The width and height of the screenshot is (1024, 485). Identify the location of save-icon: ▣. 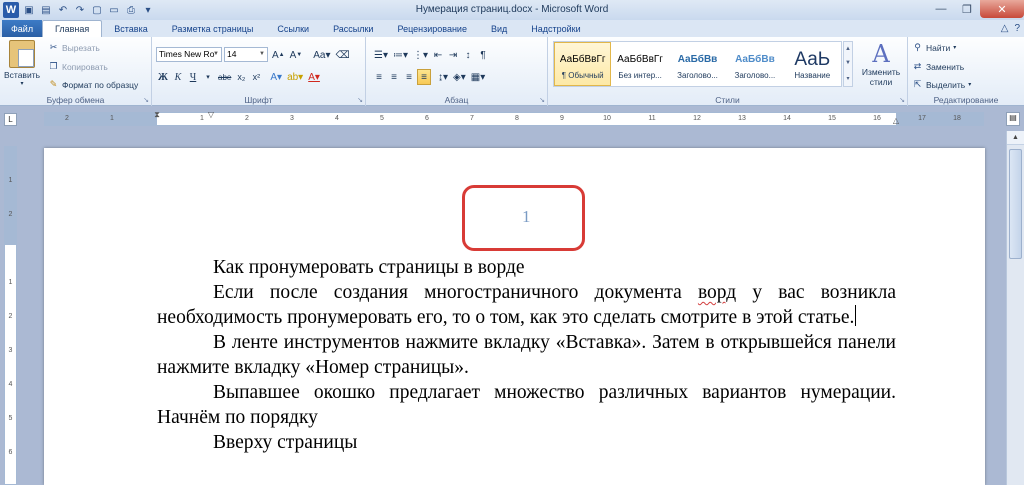
(29, 10).